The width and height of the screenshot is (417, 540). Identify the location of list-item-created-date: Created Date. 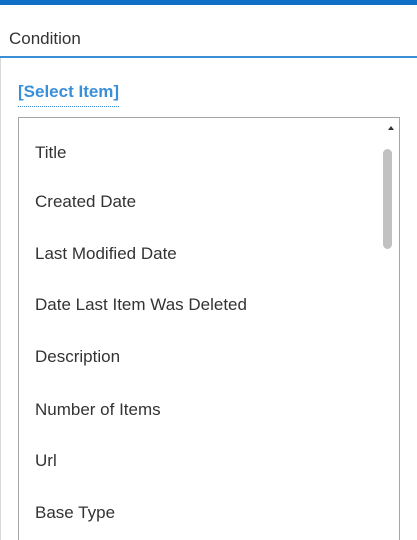
(85, 202).